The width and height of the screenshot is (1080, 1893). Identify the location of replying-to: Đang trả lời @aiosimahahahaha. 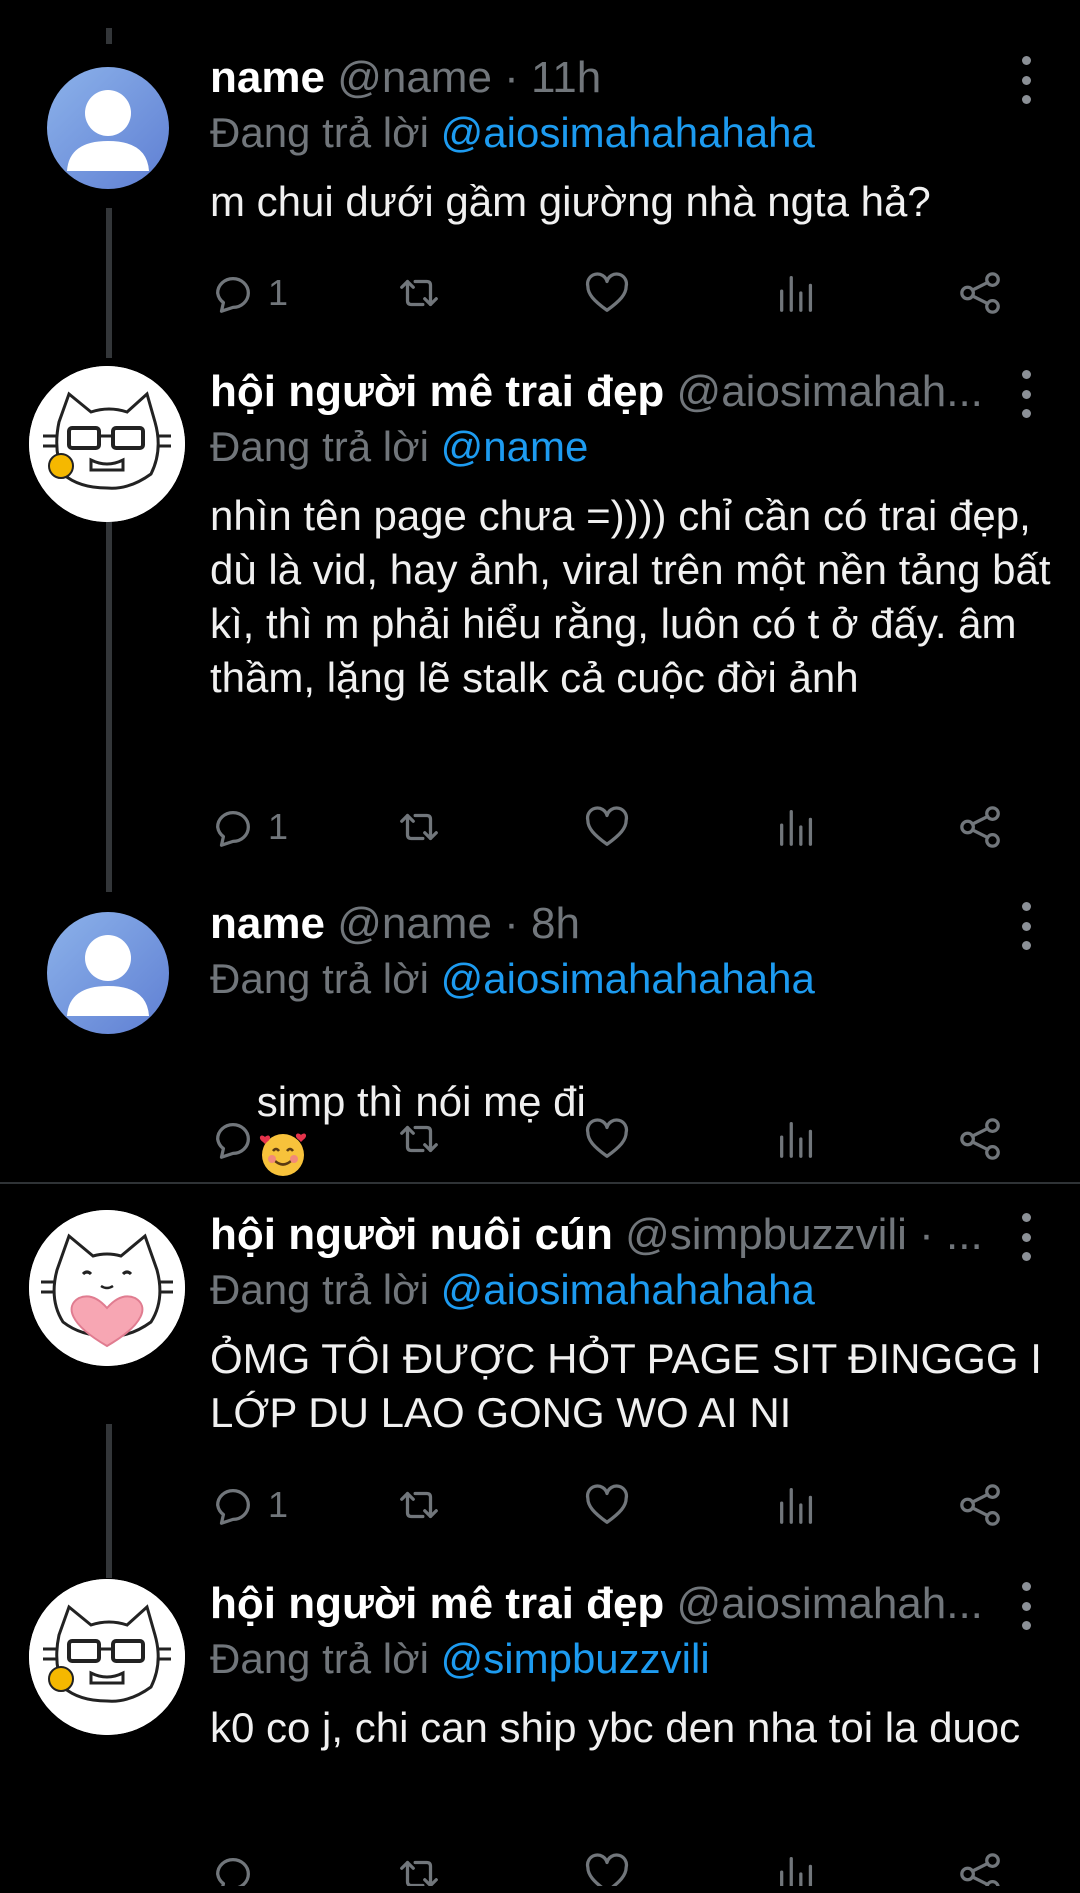
(512, 979).